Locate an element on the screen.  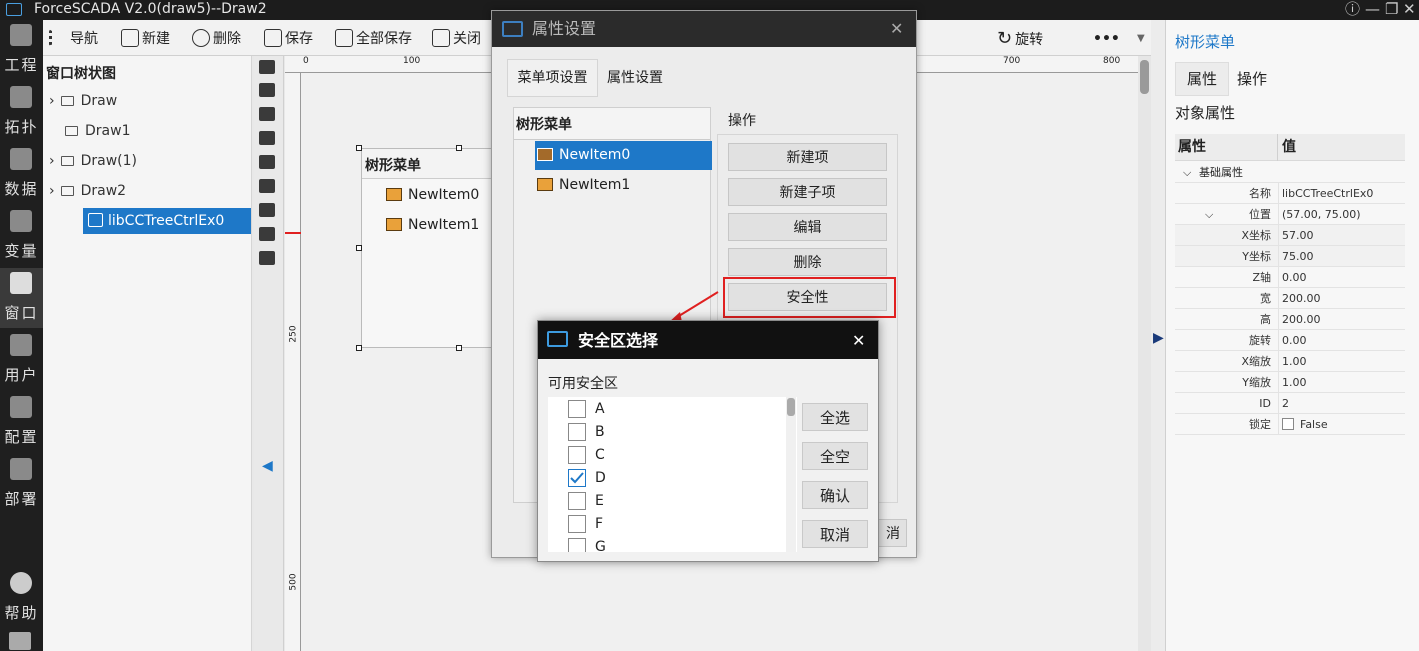
delete-button: 删除 is located at coordinates (216, 39).